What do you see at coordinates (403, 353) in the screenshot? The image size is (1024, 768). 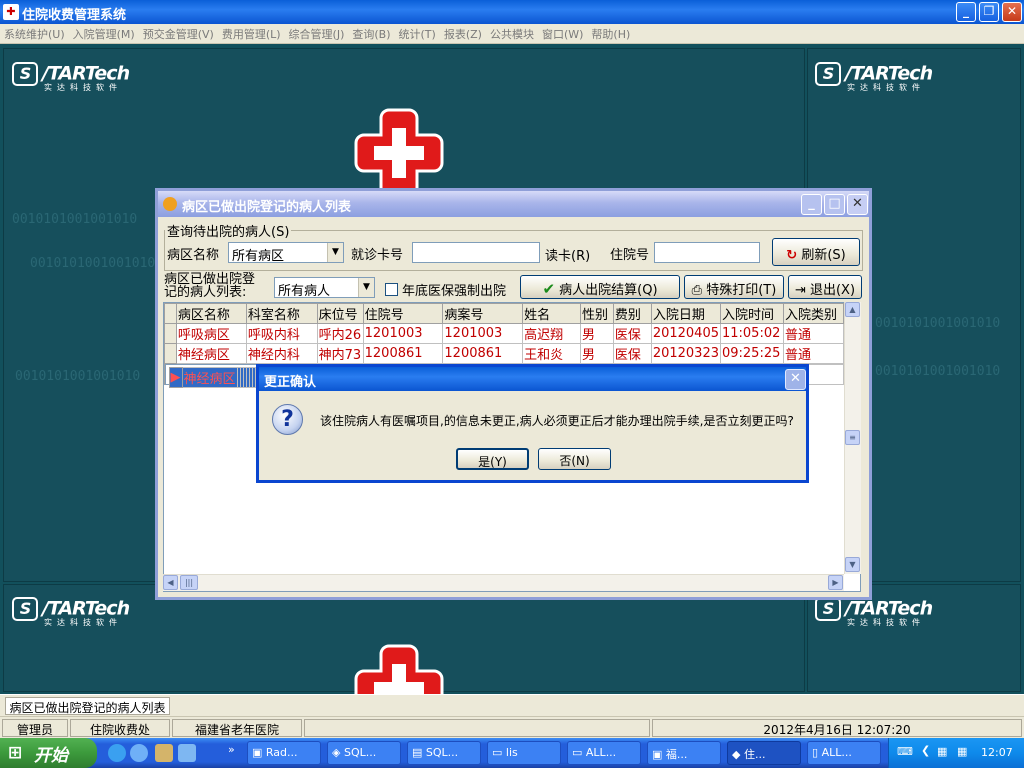 I see `cell-inpatient-no: 1200861` at bounding box center [403, 353].